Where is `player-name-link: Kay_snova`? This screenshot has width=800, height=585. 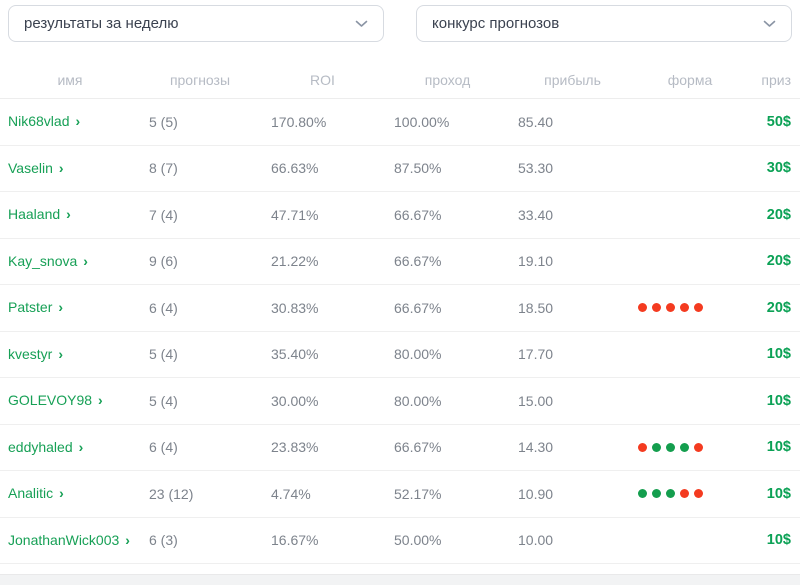
player-name-link: Kay_snova is located at coordinates (42, 261).